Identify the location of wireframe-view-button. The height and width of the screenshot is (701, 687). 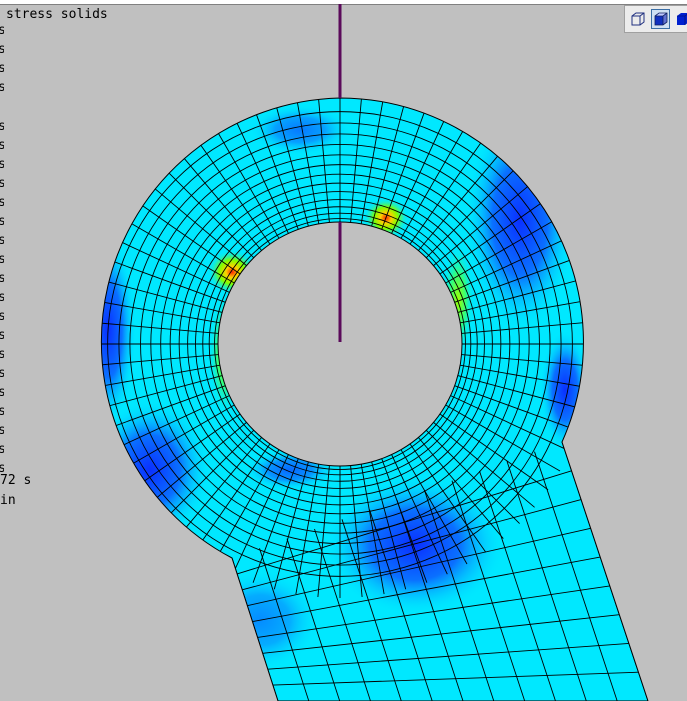
(638, 19).